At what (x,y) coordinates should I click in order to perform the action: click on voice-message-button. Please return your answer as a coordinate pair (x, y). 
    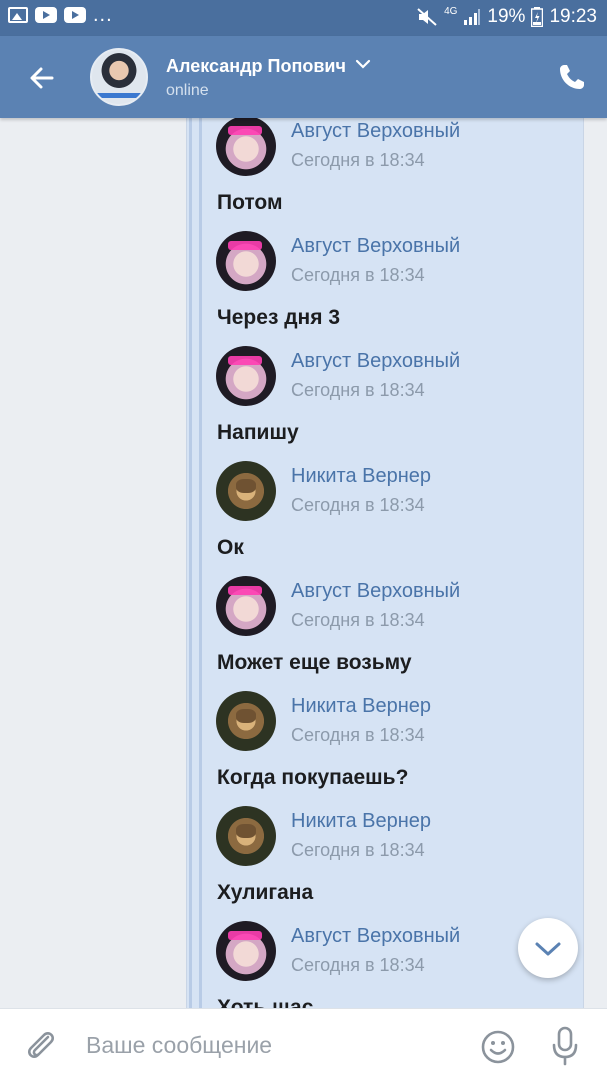
    Looking at the image, I should click on (565, 1046).